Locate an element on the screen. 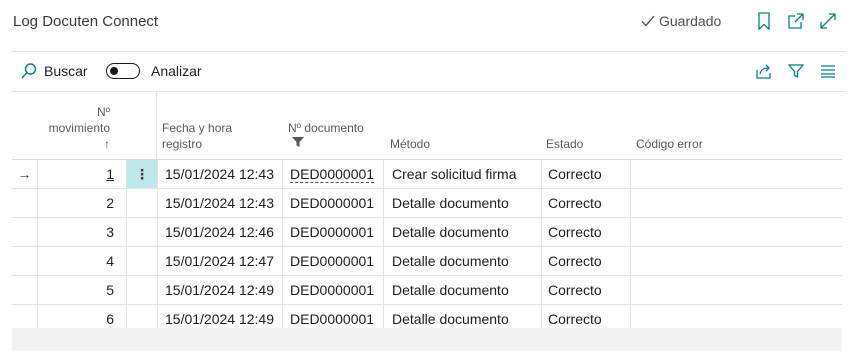 The image size is (862, 351). analyze-toggle: Analizar is located at coordinates (154, 71).